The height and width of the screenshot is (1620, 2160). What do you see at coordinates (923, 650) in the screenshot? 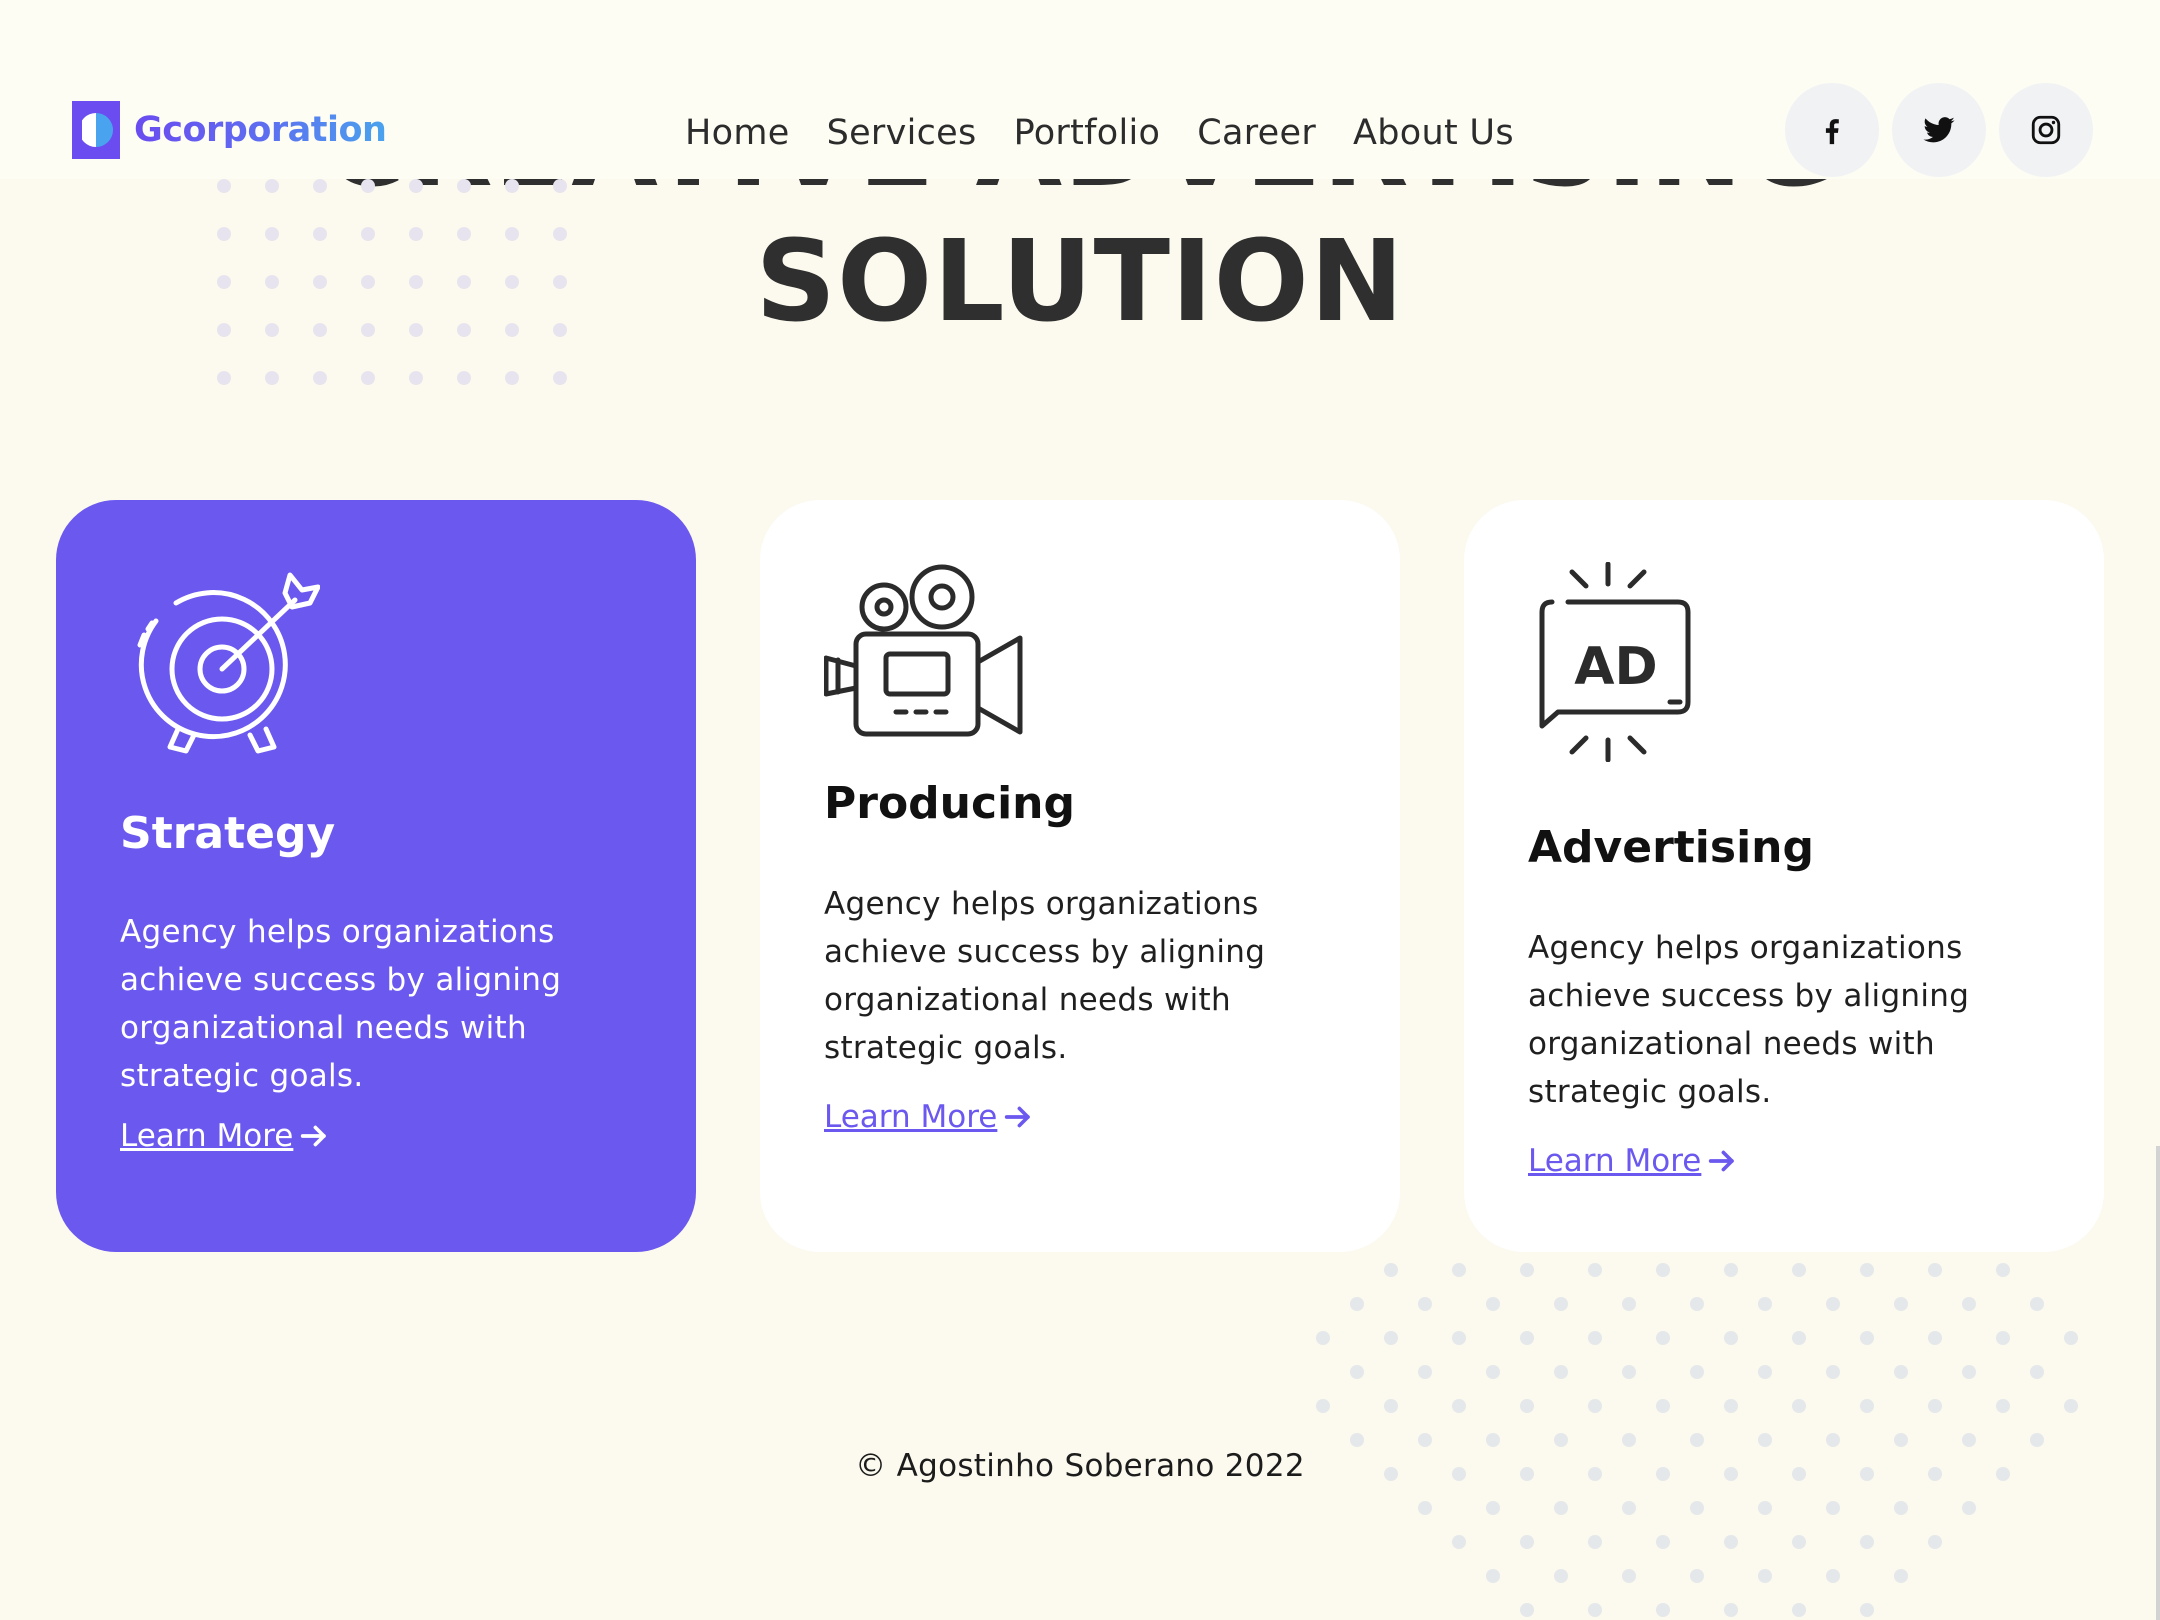
I see `video-camera-icon` at bounding box center [923, 650].